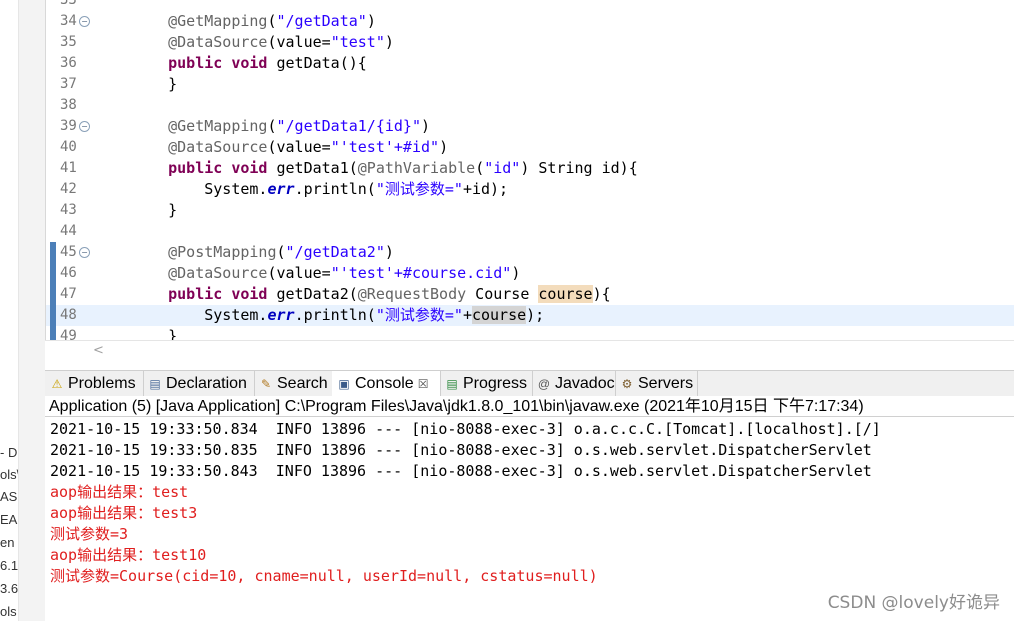 The width and height of the screenshot is (1014, 621). Describe the element at coordinates (68, 294) in the screenshot. I see `line-number: 47` at that location.